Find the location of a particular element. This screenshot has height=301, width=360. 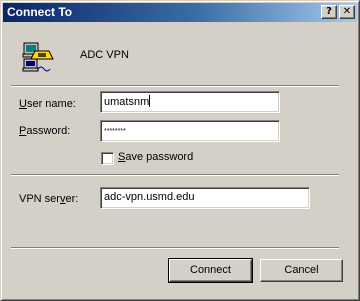

separator-top is located at coordinates (175, 86).